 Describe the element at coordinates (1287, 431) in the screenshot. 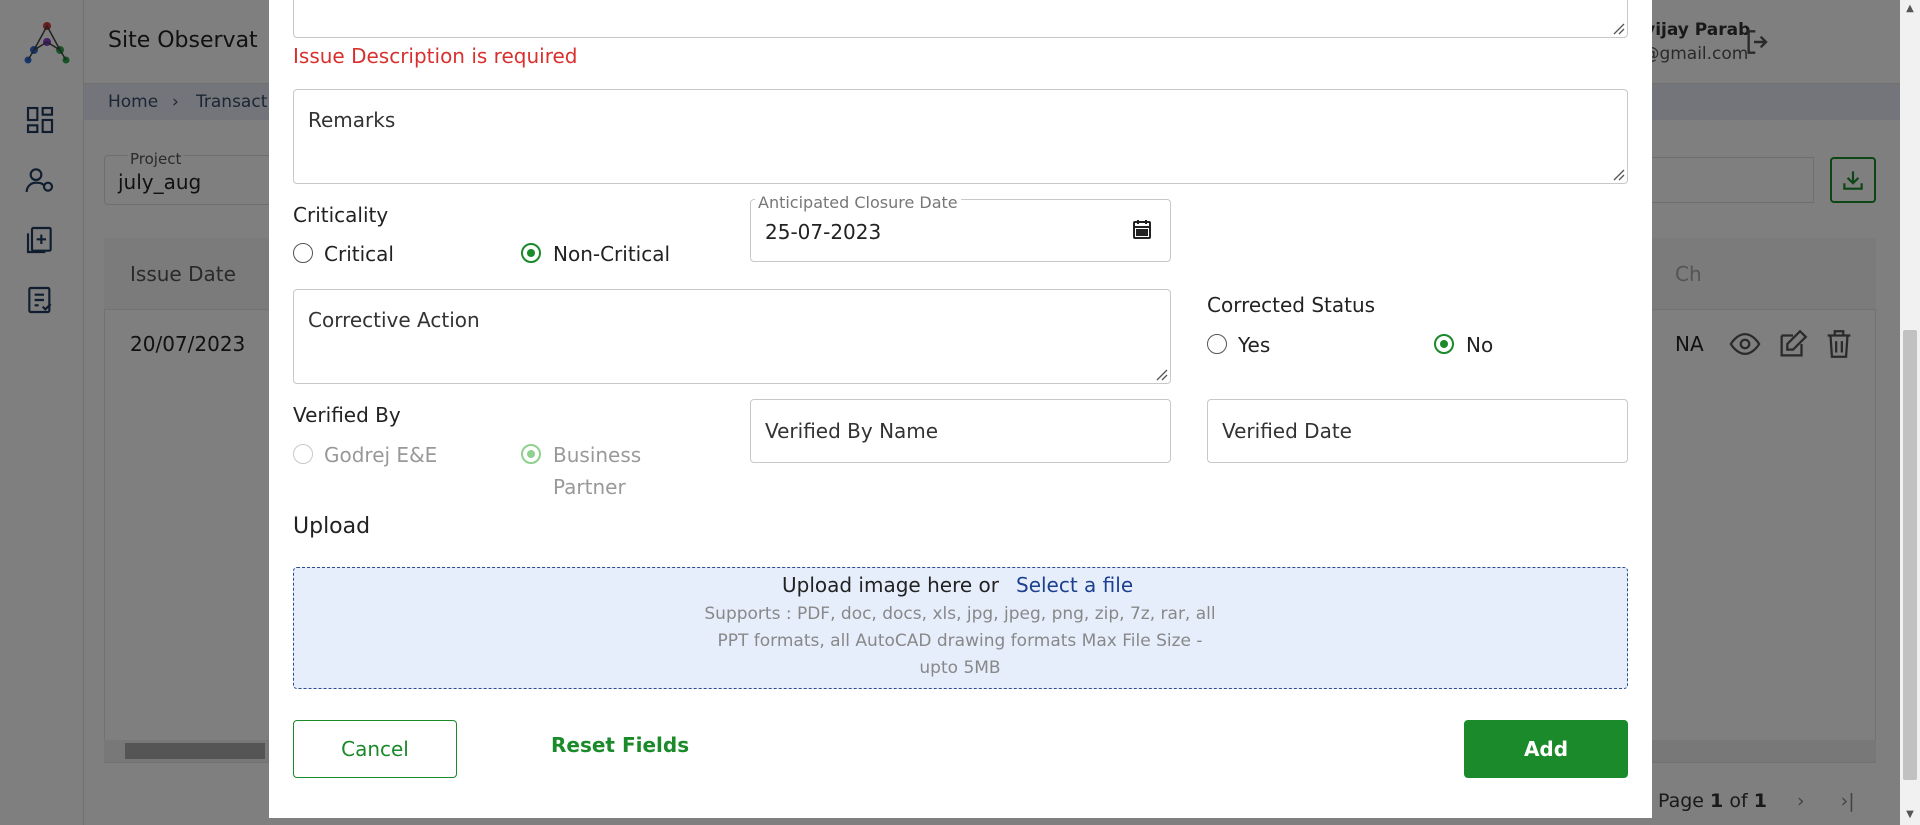

I see `verified-date-placeholder: Verified Date` at that location.